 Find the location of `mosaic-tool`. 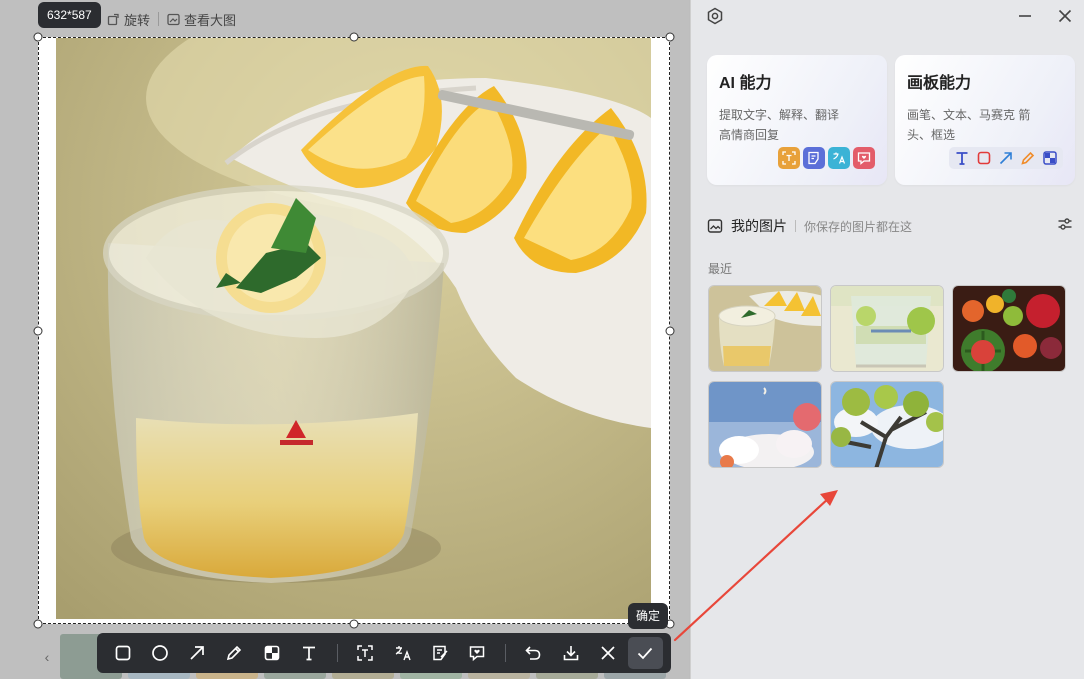

mosaic-tool is located at coordinates (271, 653).